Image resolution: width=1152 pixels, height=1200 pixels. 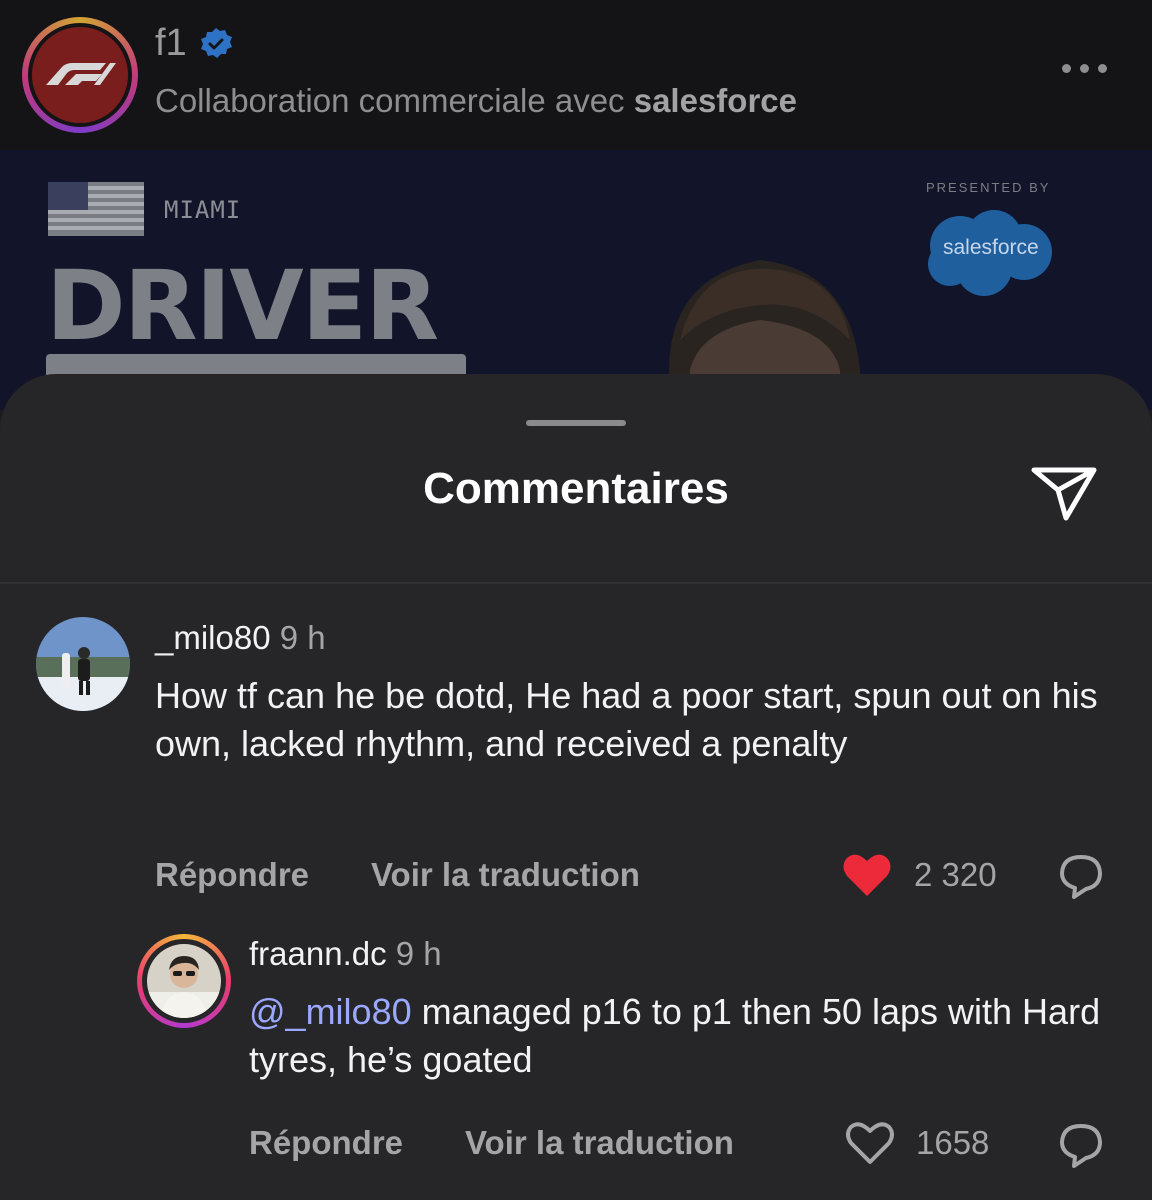 I want to click on story-ring, so click(x=184, y=981).